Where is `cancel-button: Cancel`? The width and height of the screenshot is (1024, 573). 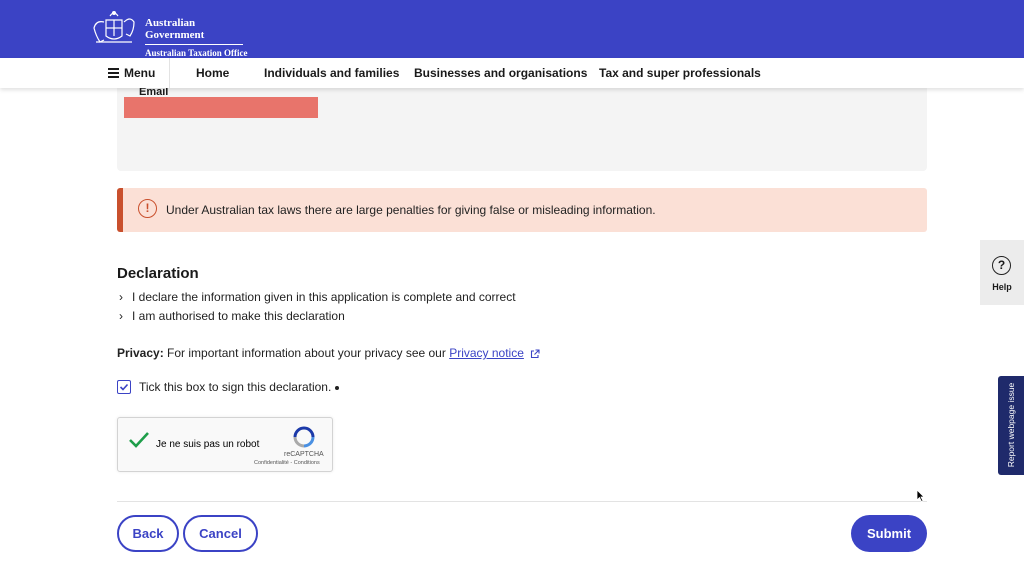 cancel-button: Cancel is located at coordinates (220, 533).